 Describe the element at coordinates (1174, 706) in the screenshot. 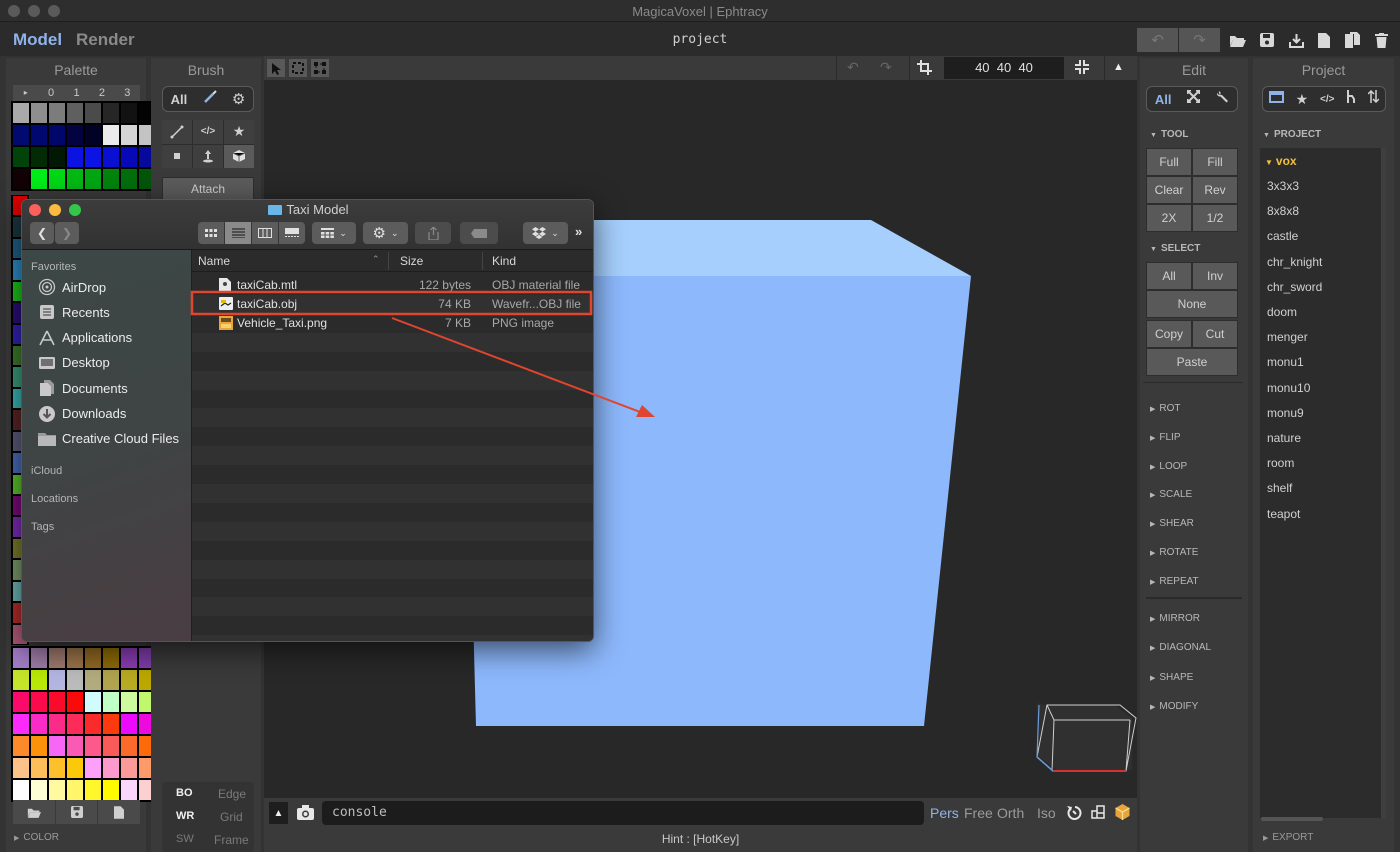

I see `section-modify: ▶ MODIFY` at that location.